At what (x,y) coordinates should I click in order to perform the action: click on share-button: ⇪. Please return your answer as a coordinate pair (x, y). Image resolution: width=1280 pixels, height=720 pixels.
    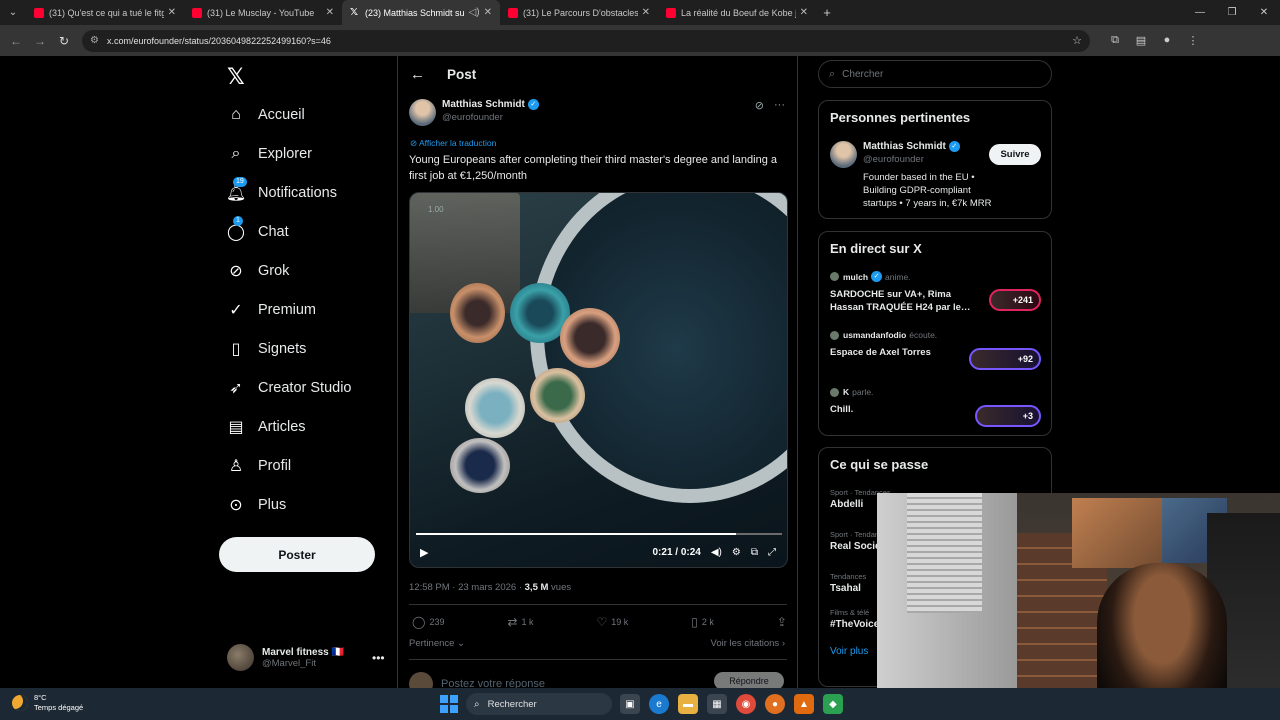
    Looking at the image, I should click on (782, 622).